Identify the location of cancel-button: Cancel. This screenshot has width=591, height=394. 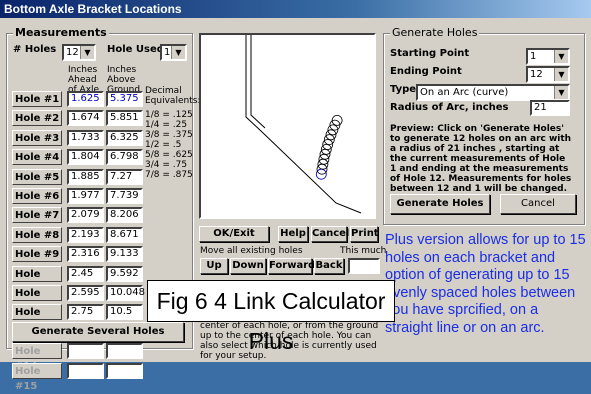
(330, 234).